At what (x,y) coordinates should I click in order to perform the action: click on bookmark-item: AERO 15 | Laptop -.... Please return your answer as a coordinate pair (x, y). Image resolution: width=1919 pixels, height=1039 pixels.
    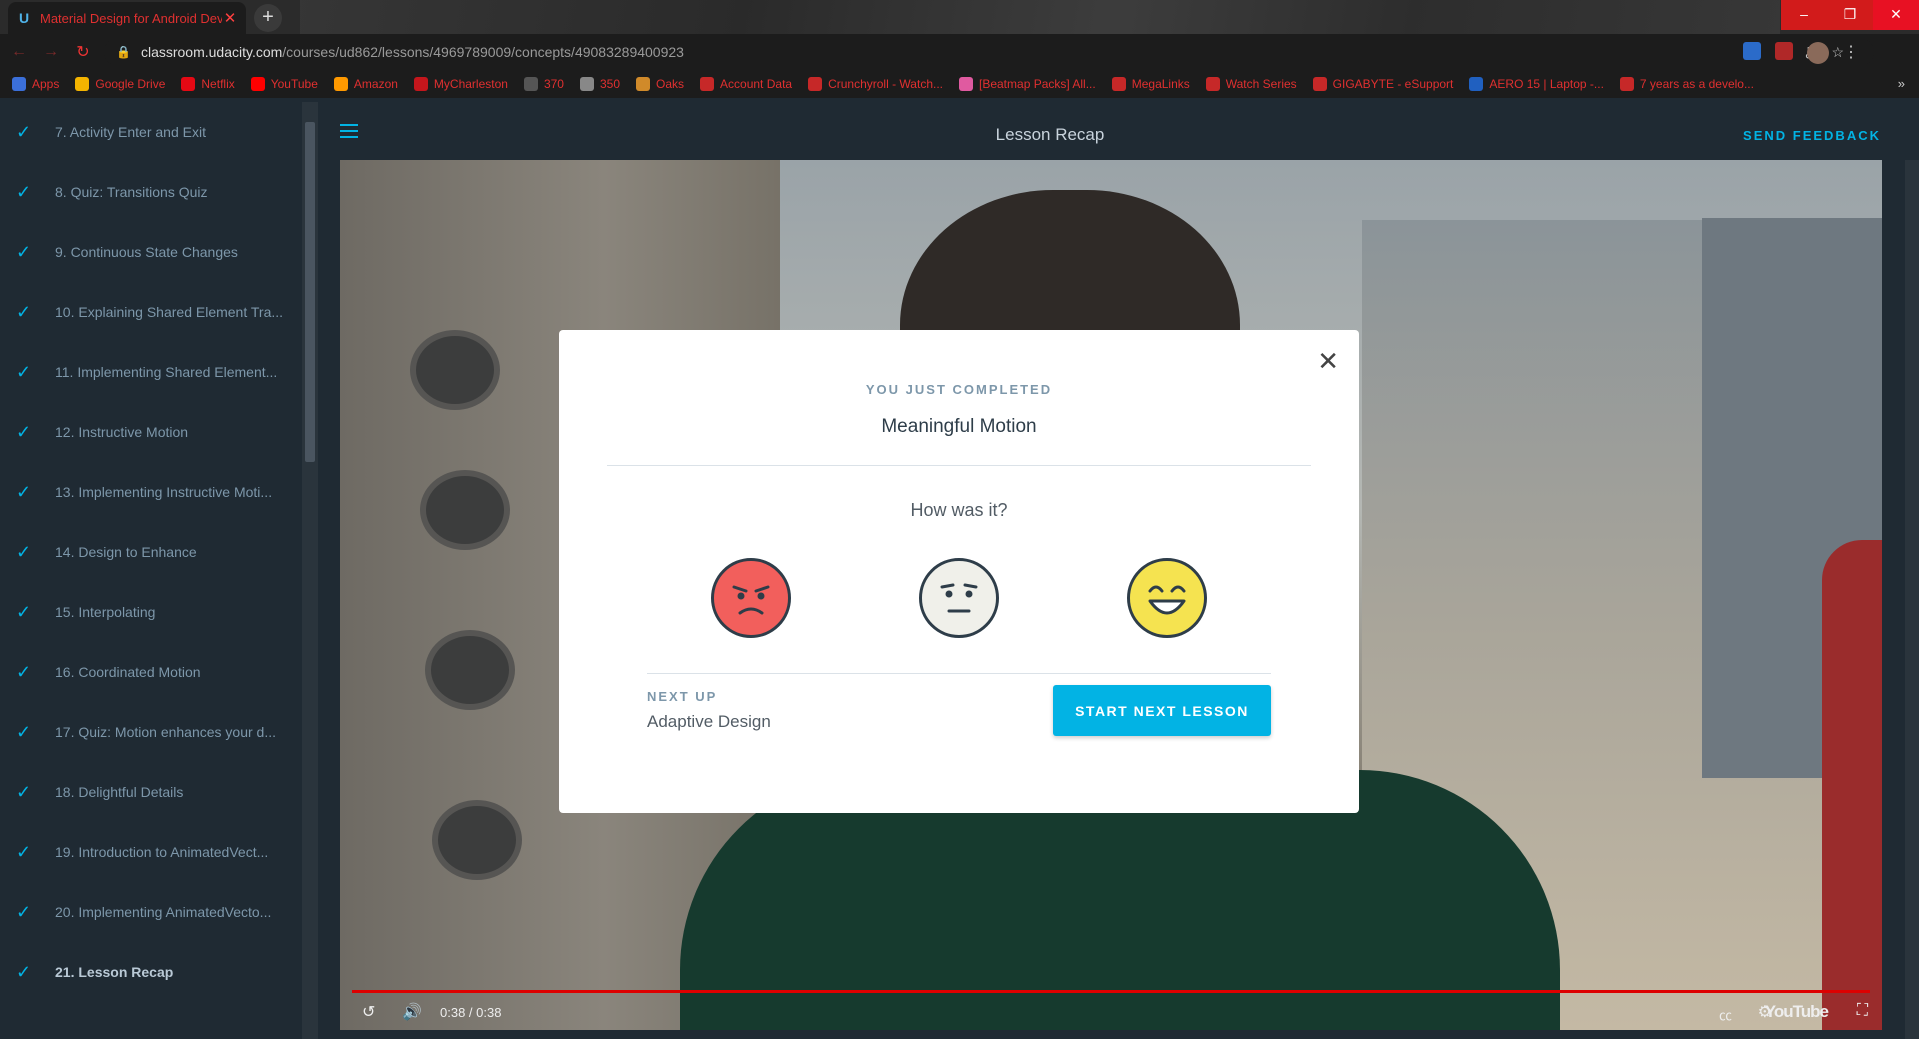
    Looking at the image, I should click on (1536, 84).